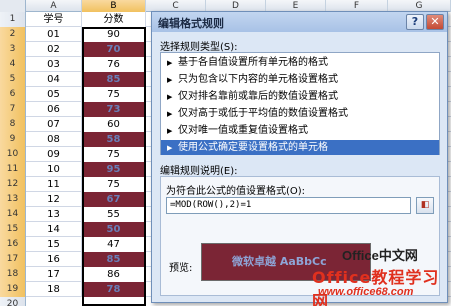 This screenshot has width=451, height=306. Describe the element at coordinates (114, 19) in the screenshot. I see `cell-b1: 分数` at that location.